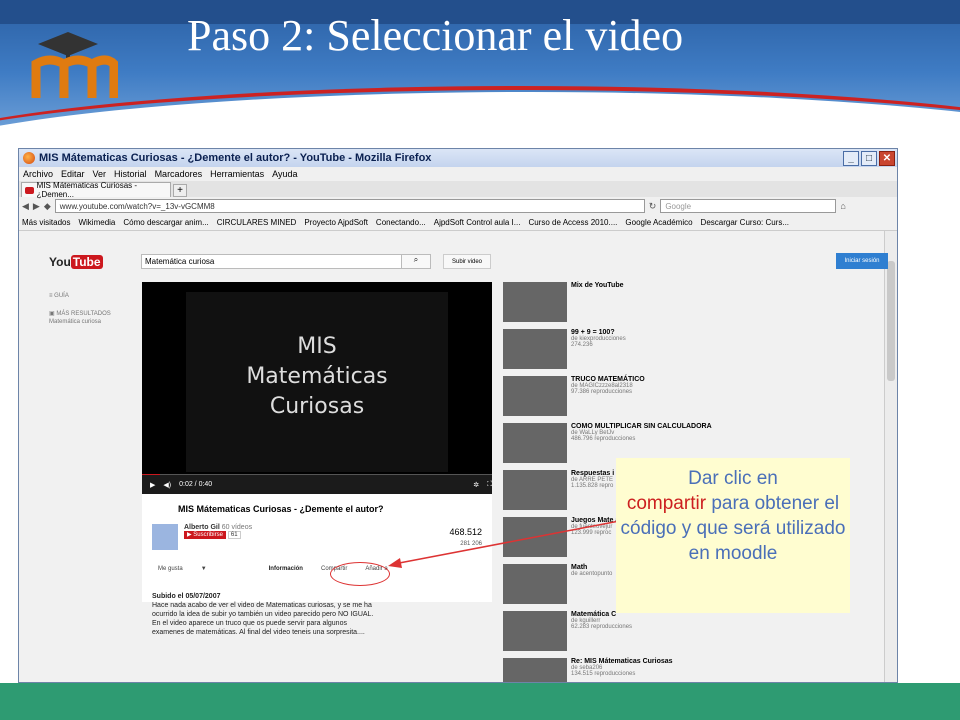 The image size is (960, 720). What do you see at coordinates (29, 190) in the screenshot?
I see `youtube-favicon-icon` at bounding box center [29, 190].